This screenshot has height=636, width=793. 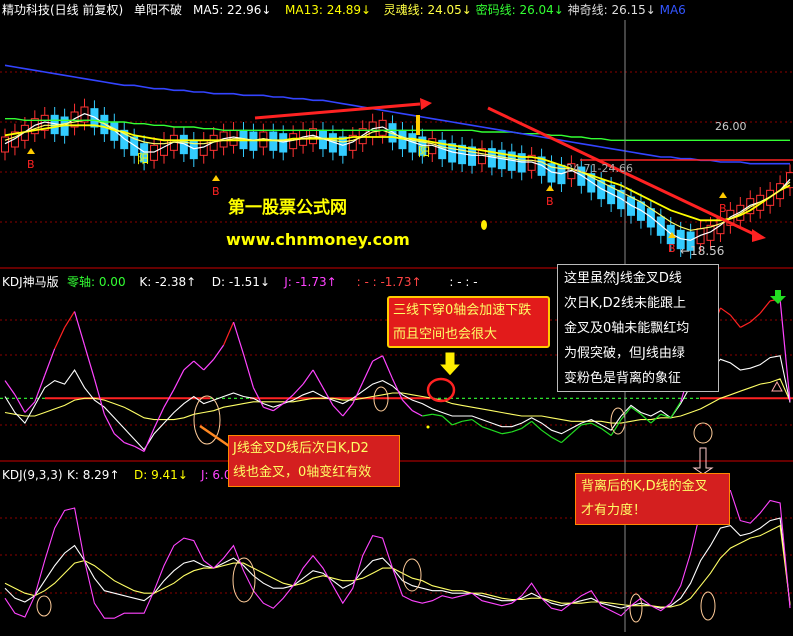 I want to click on header-indicator-2: 灵魂线: 24.05↓, so click(x=428, y=9).